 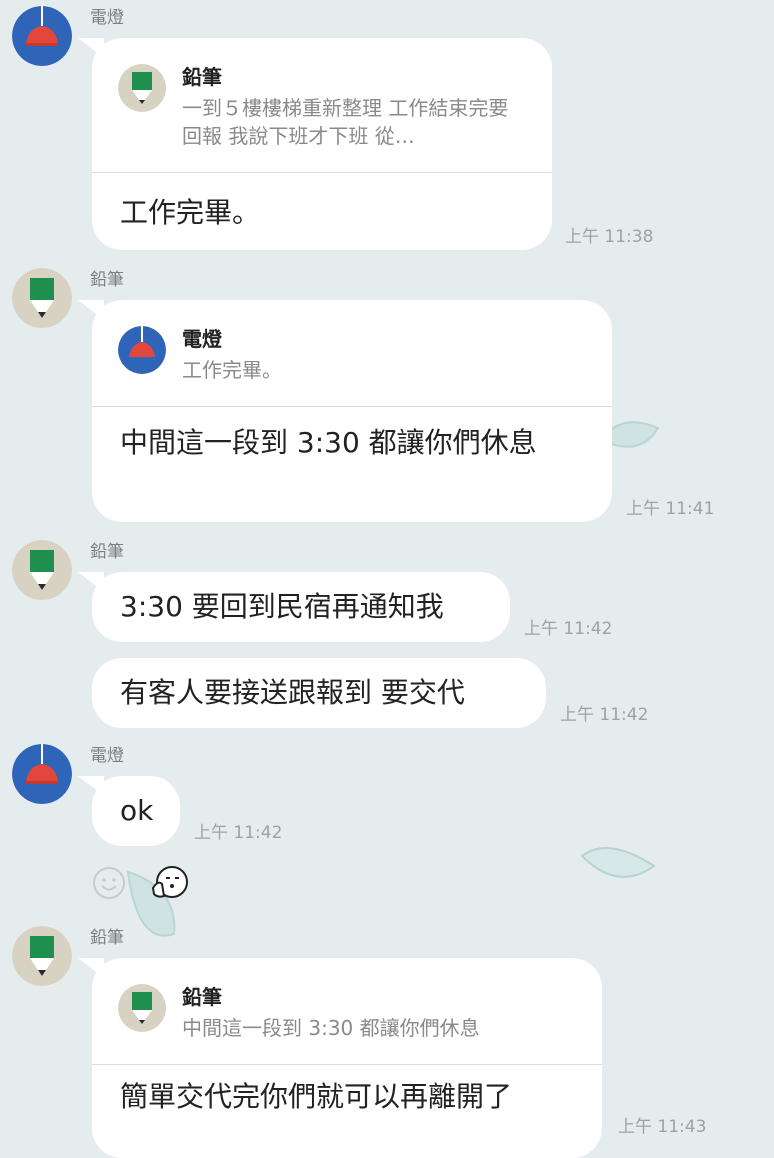 What do you see at coordinates (232, 370) in the screenshot?
I see `reply-text: 工作完畢。` at bounding box center [232, 370].